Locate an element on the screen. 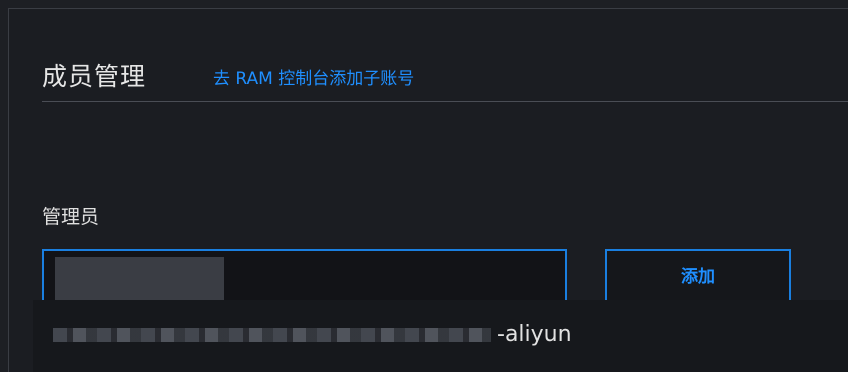 The height and width of the screenshot is (372, 848). ram-console-link: 去 RAM 控制台添加子账号 is located at coordinates (313, 76).